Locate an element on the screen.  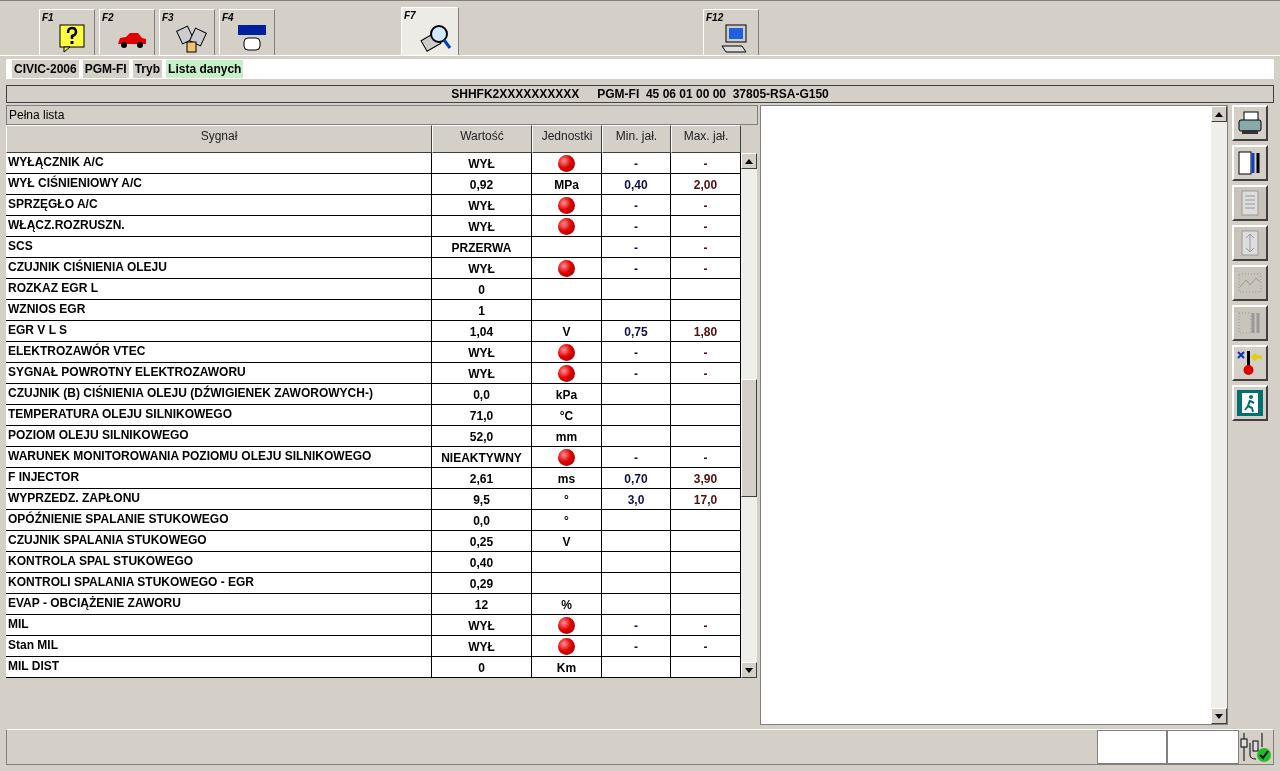
signal-cell: CZUJNIK (B) CIŚNIENIA OLEJU (DŹWIGIENEK ZAWOROWYCH-) is located at coordinates (219, 394).